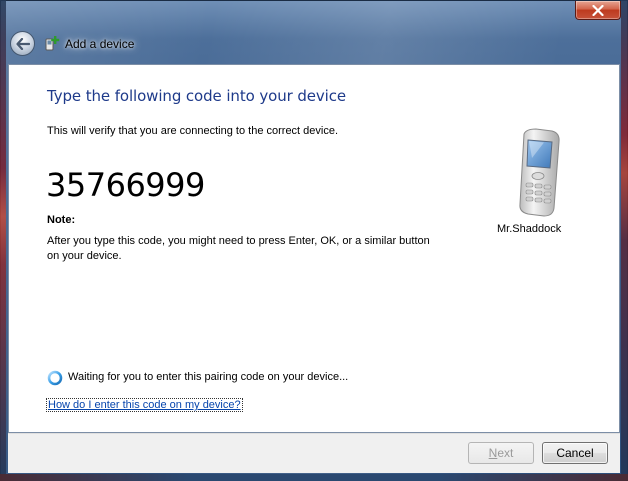  What do you see at coordinates (575, 453) in the screenshot?
I see `cancel-button: Cancel` at bounding box center [575, 453].